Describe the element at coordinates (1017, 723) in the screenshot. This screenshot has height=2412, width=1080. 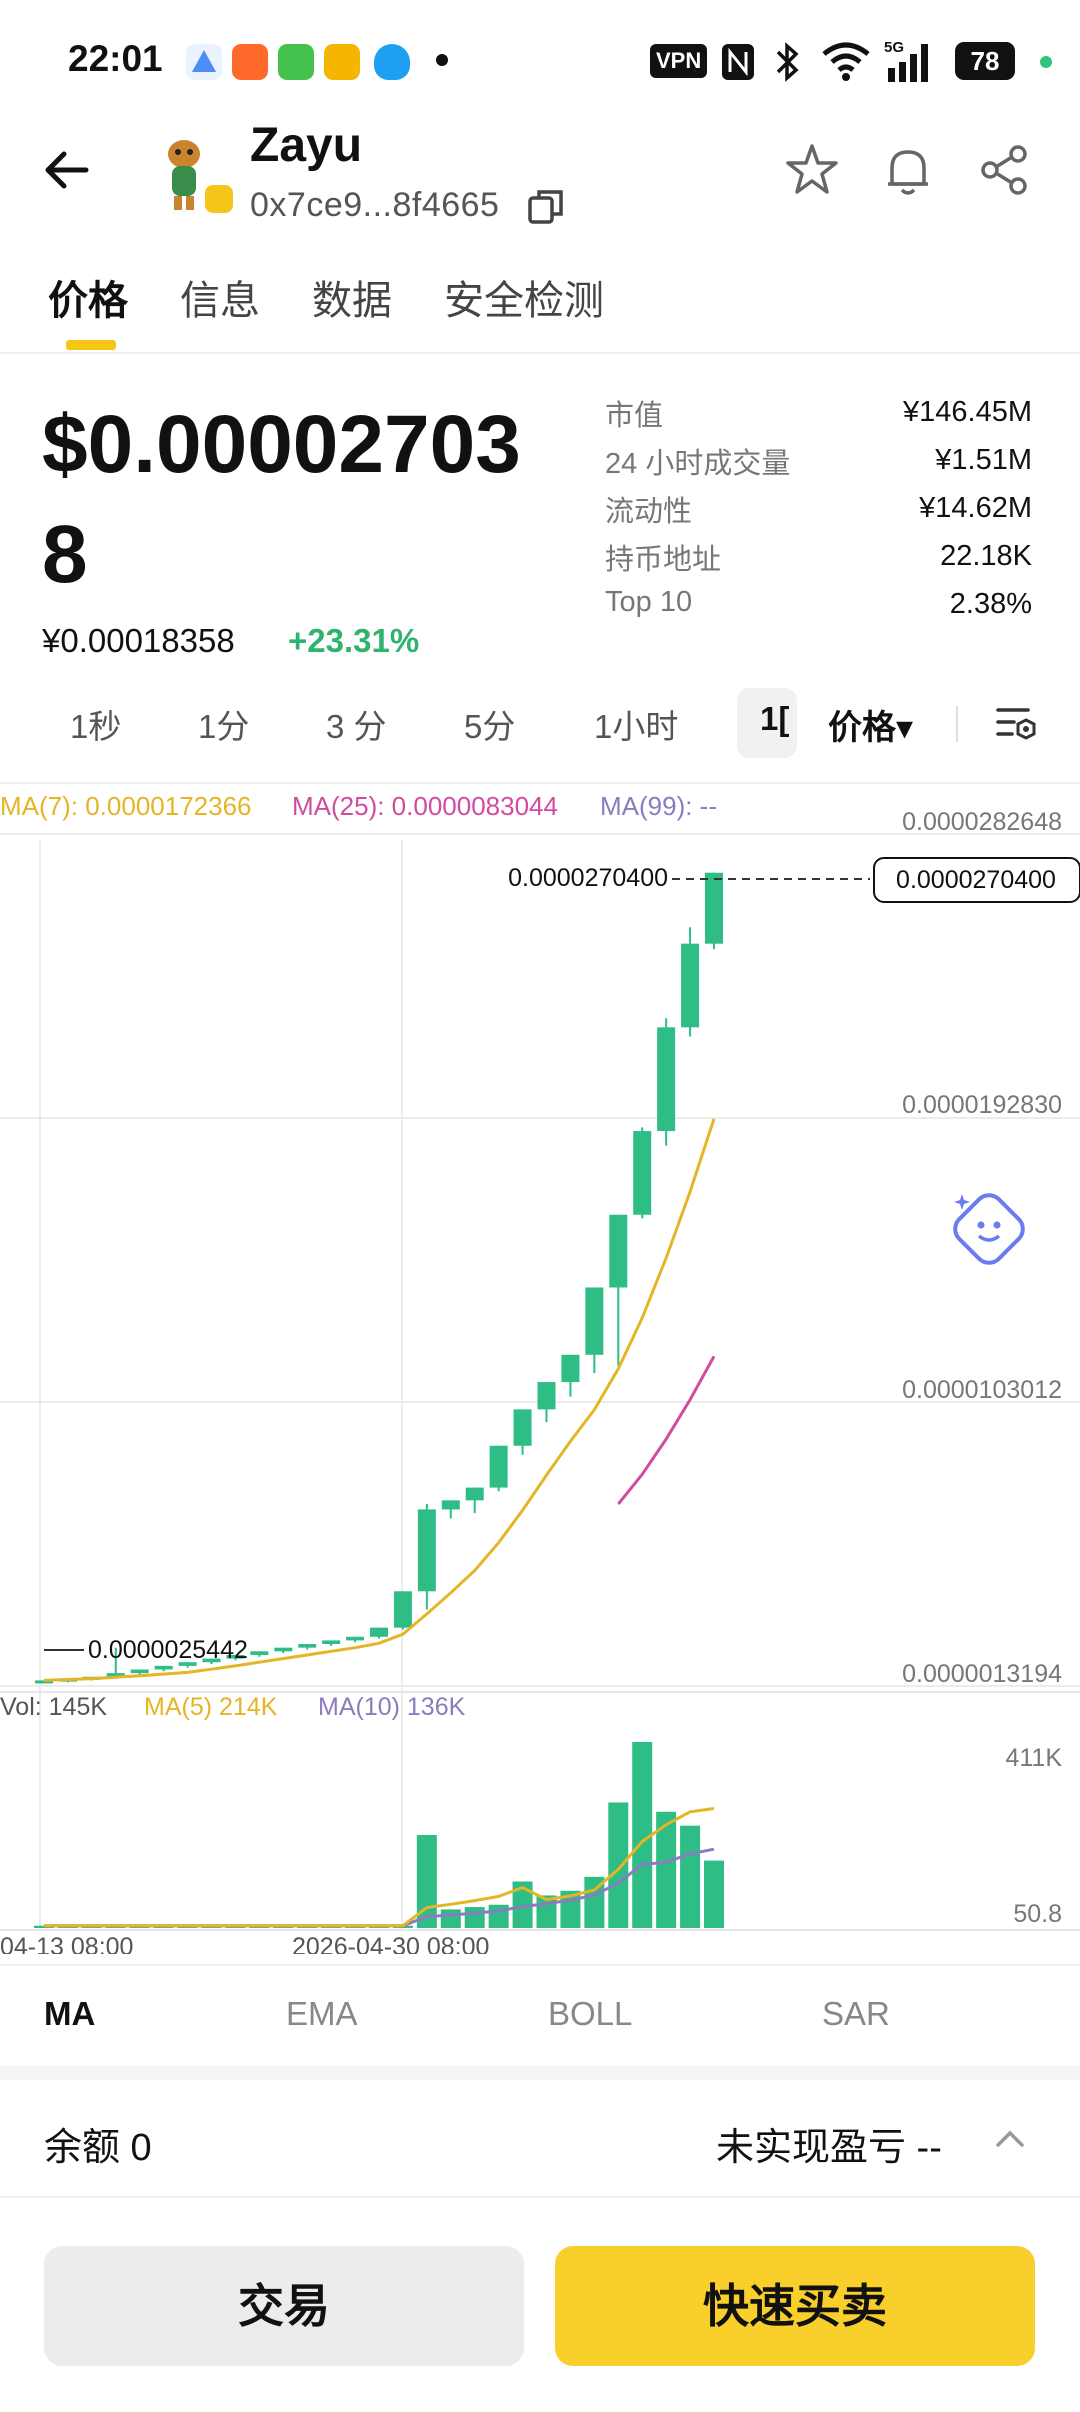
I see `chart-settings-icon` at that location.